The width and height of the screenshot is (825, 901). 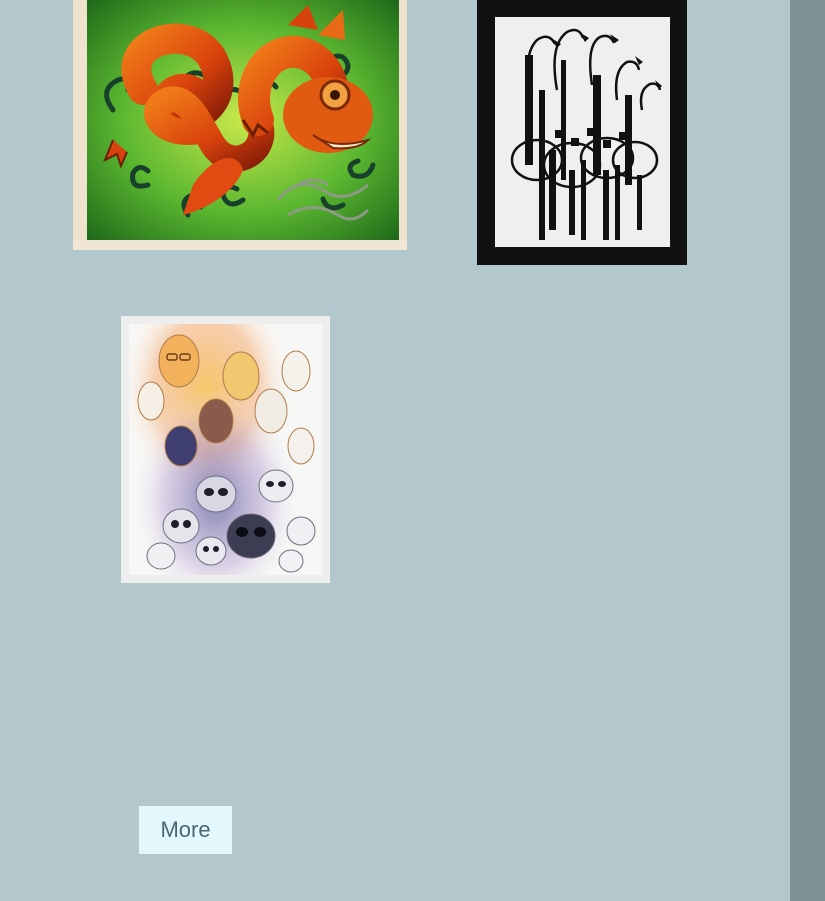 I want to click on gallery-image-dragon-painting, so click(x=240, y=125).